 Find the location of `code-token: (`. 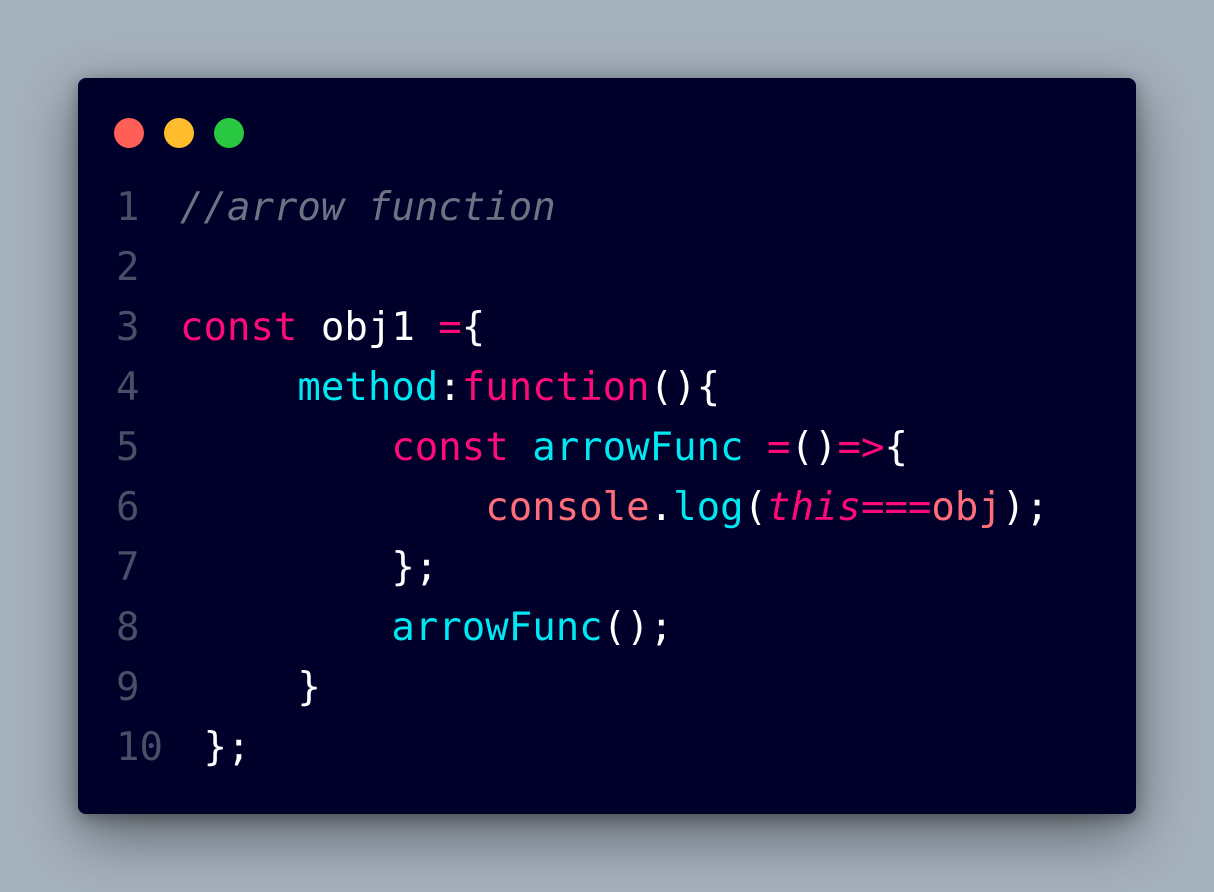

code-token: ( is located at coordinates (755, 507).